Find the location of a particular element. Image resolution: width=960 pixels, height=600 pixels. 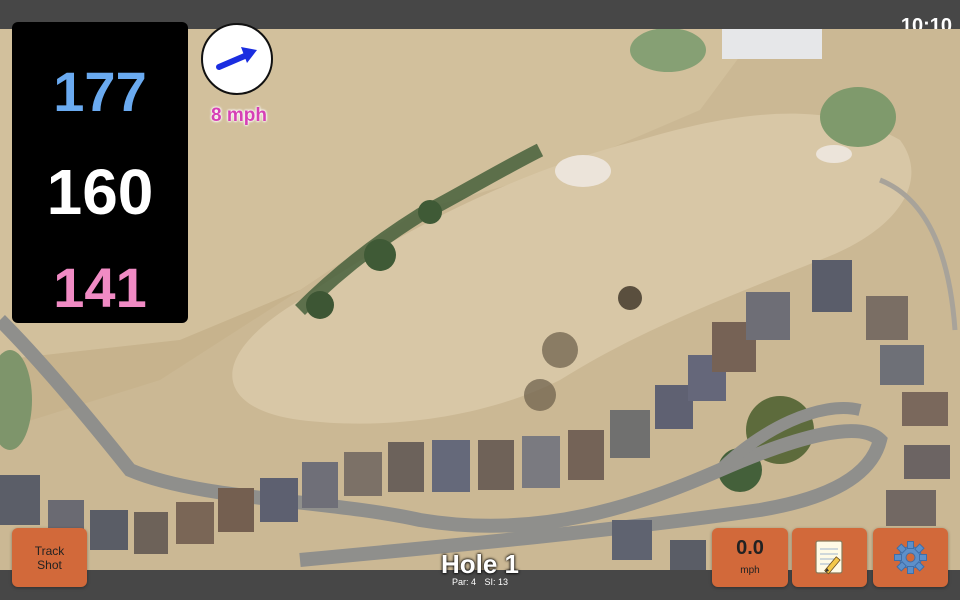

track-shot-label-line2: Shot is located at coordinates (49, 564).